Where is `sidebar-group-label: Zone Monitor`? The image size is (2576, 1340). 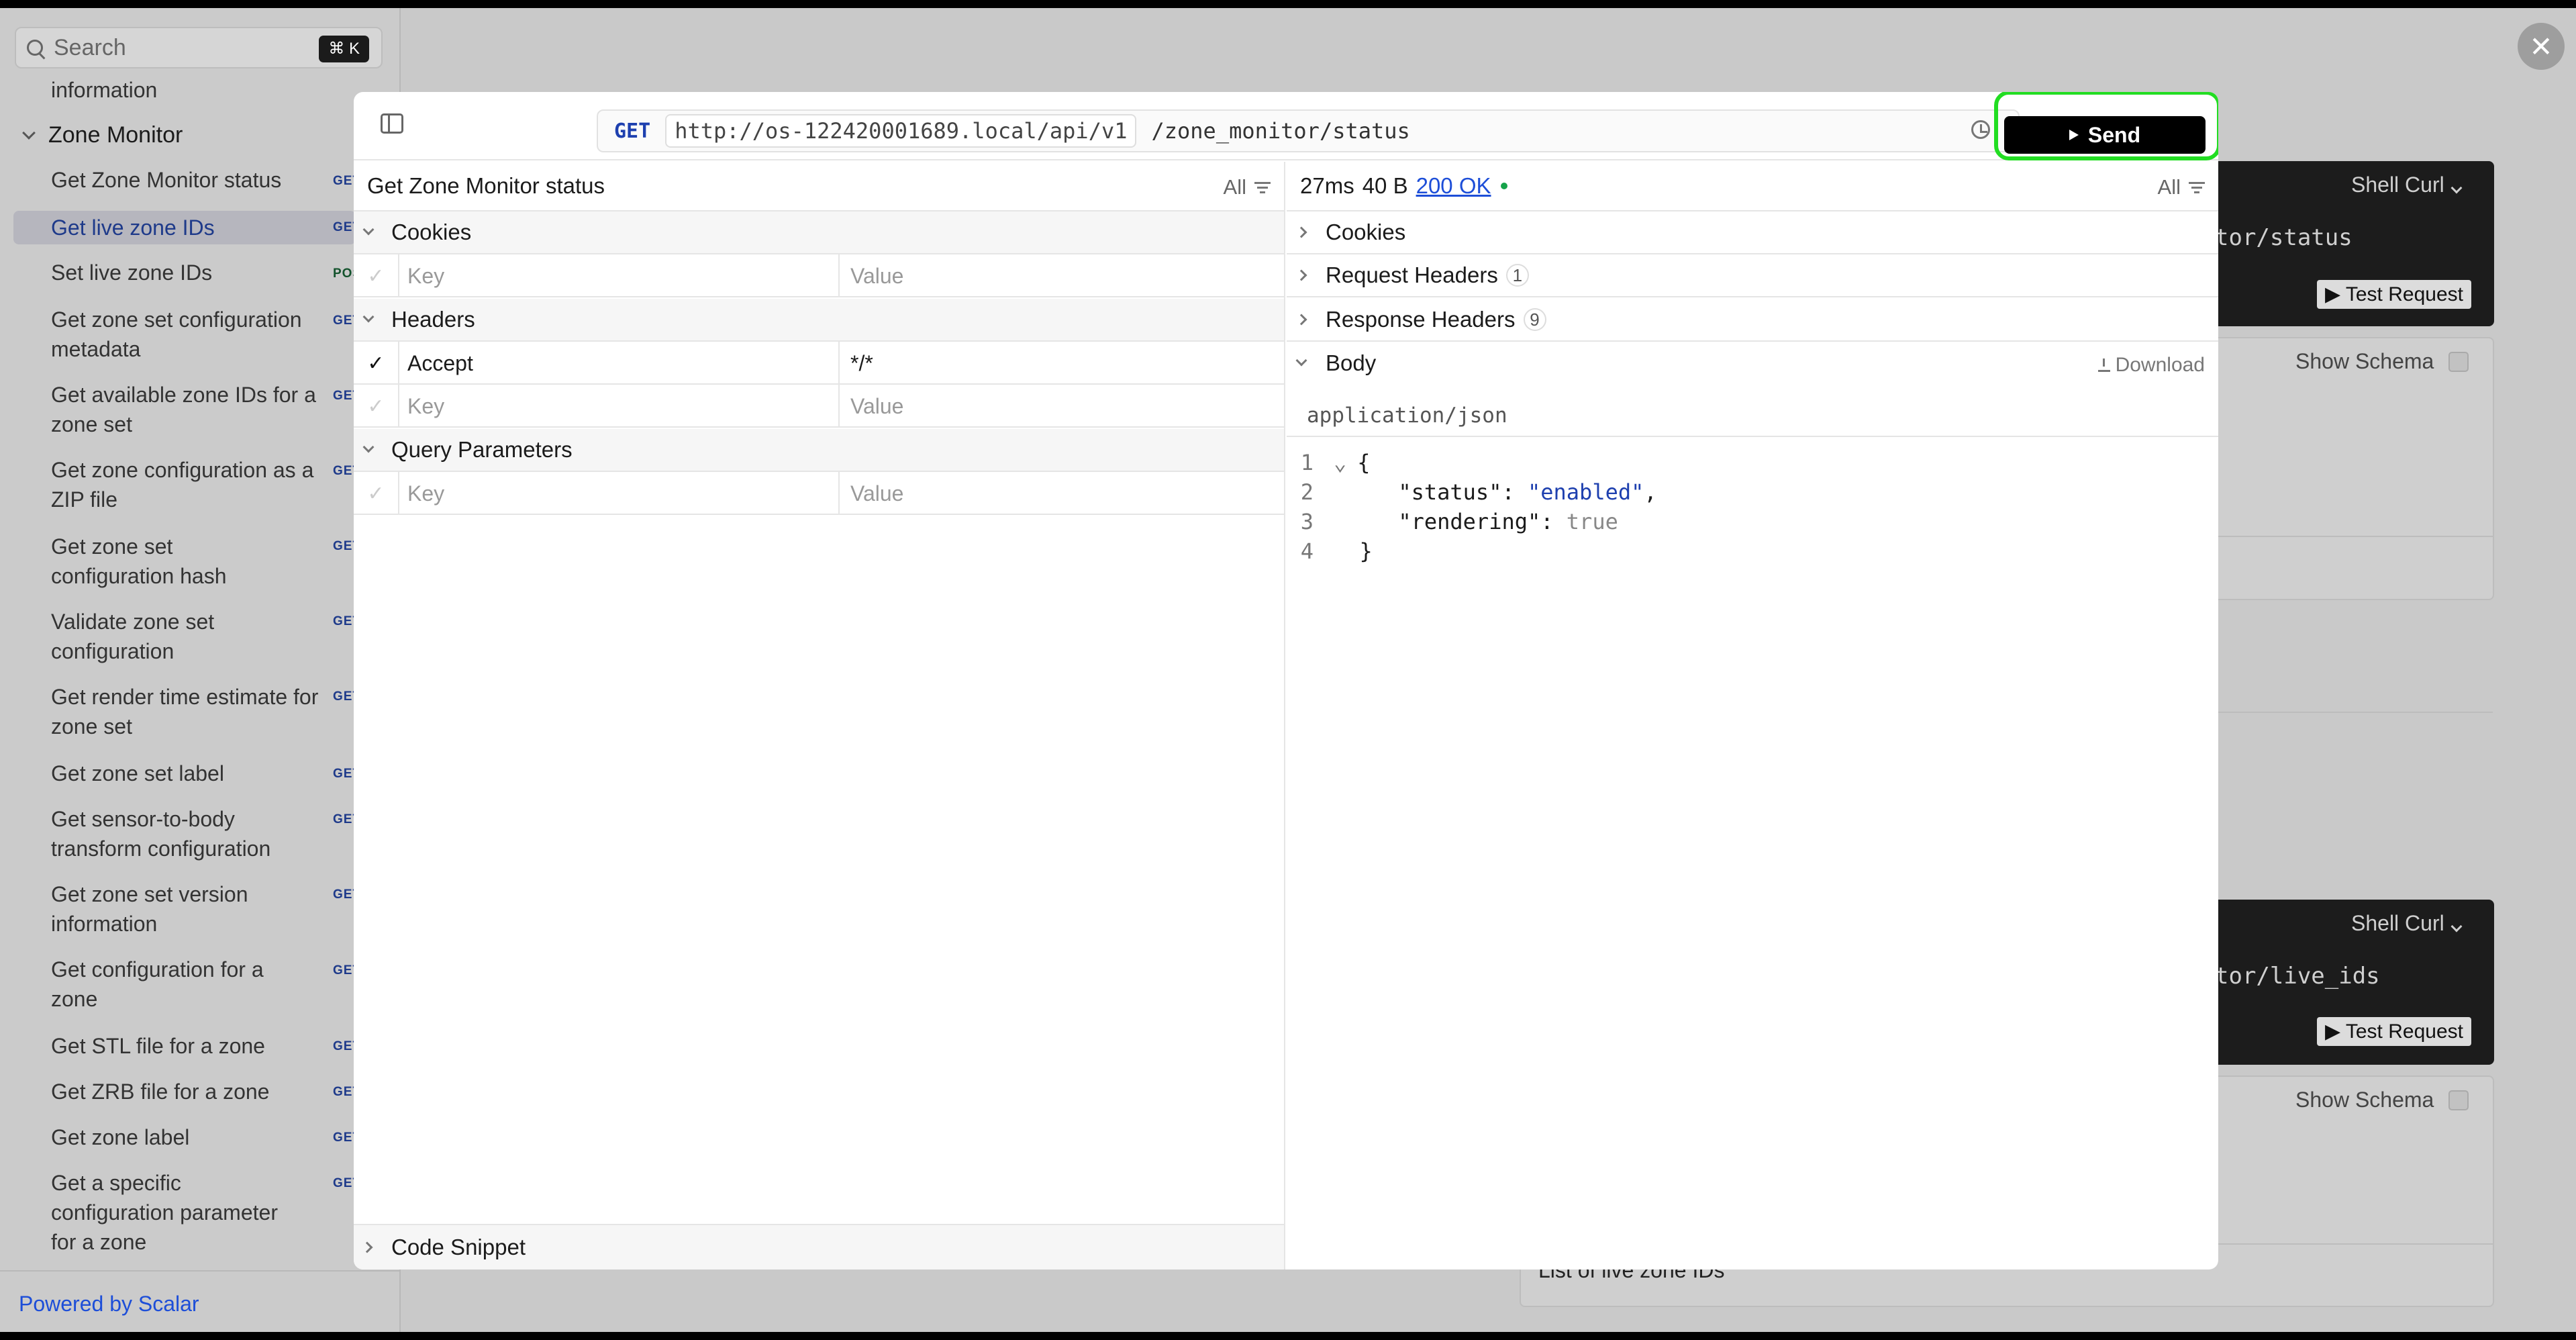
sidebar-group-label: Zone Monitor is located at coordinates (115, 135).